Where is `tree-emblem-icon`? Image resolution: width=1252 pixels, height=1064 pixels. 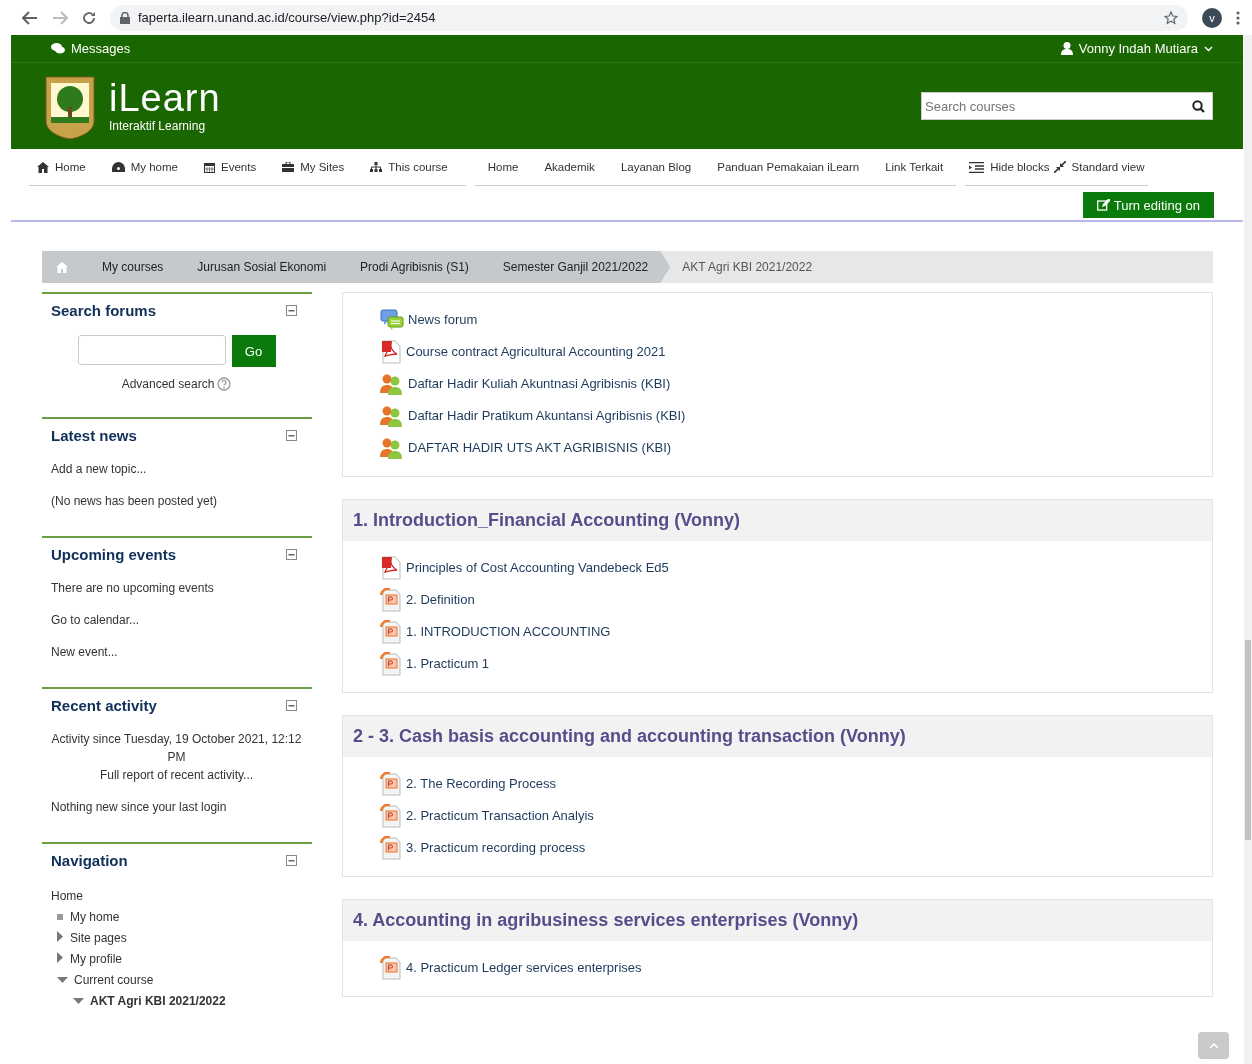 tree-emblem-icon is located at coordinates (70, 106).